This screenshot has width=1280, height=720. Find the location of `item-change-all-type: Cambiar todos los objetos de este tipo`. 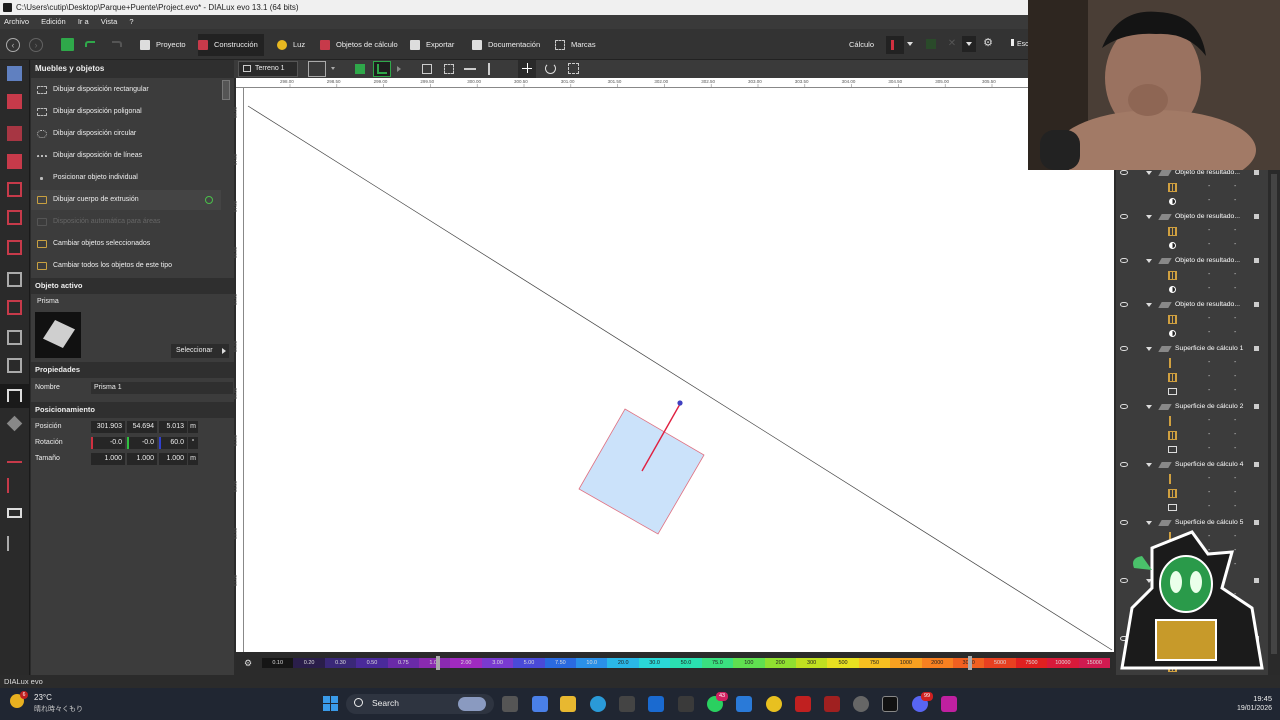

item-change-all-type: Cambiar todos los objetos de este tipo is located at coordinates (126, 266).